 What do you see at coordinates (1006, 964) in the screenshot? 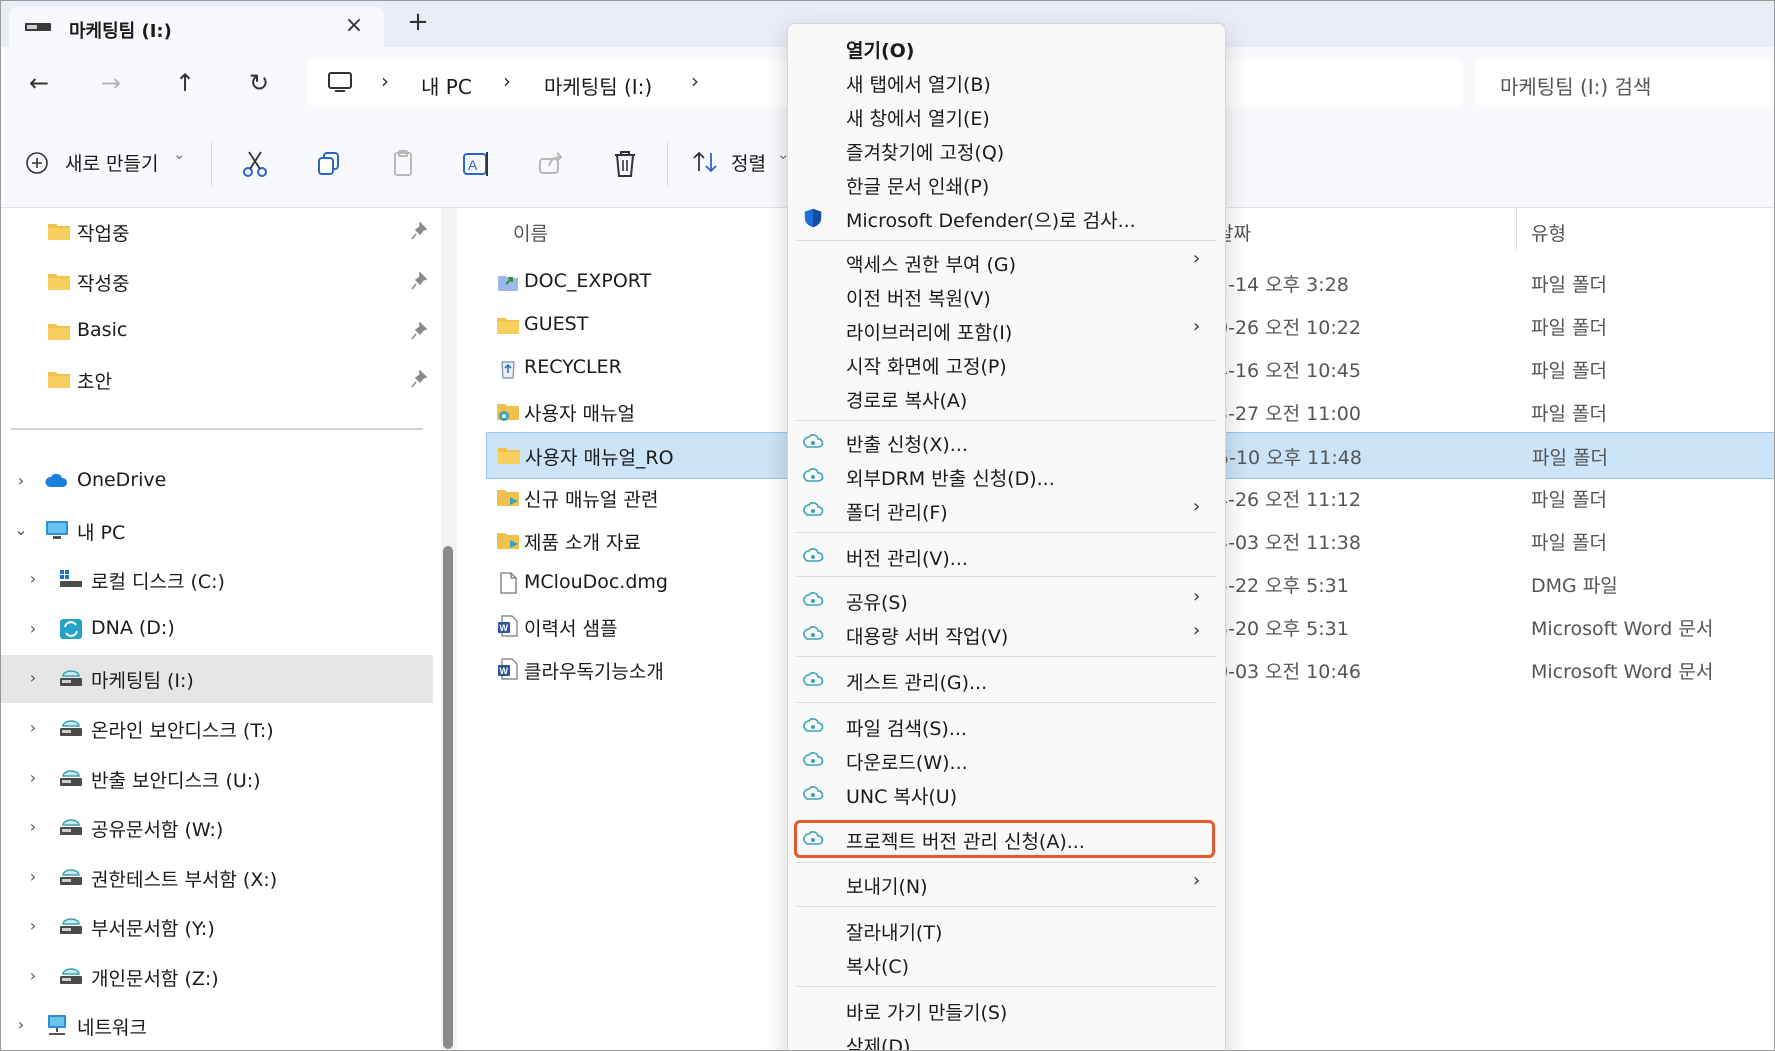
I see `menu-item-copy: 복사(C)` at bounding box center [1006, 964].